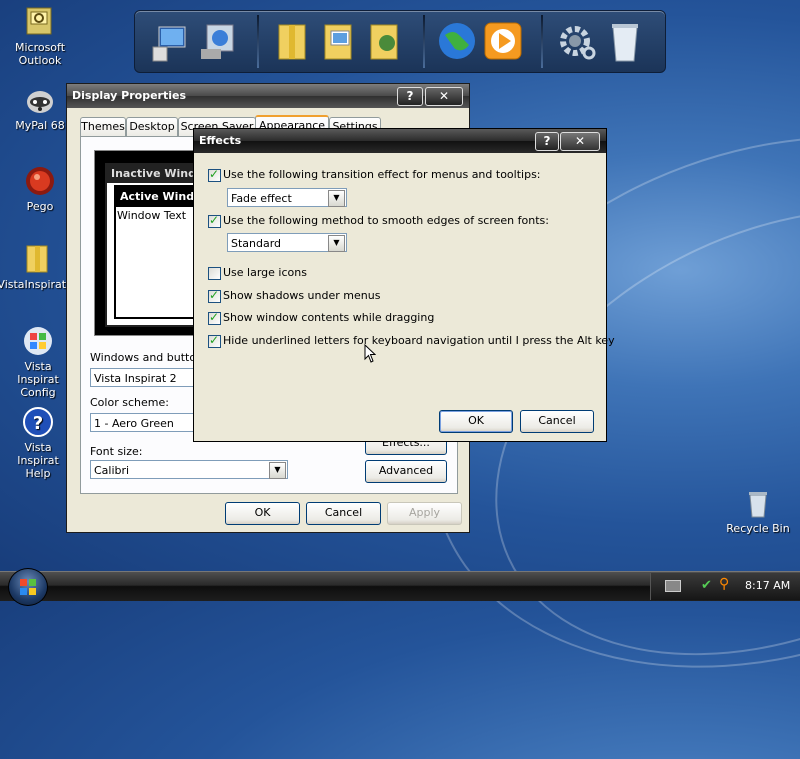 The image size is (800, 759). What do you see at coordinates (287, 242) in the screenshot?
I see `smooth-fonts-select: Standard ▼` at bounding box center [287, 242].